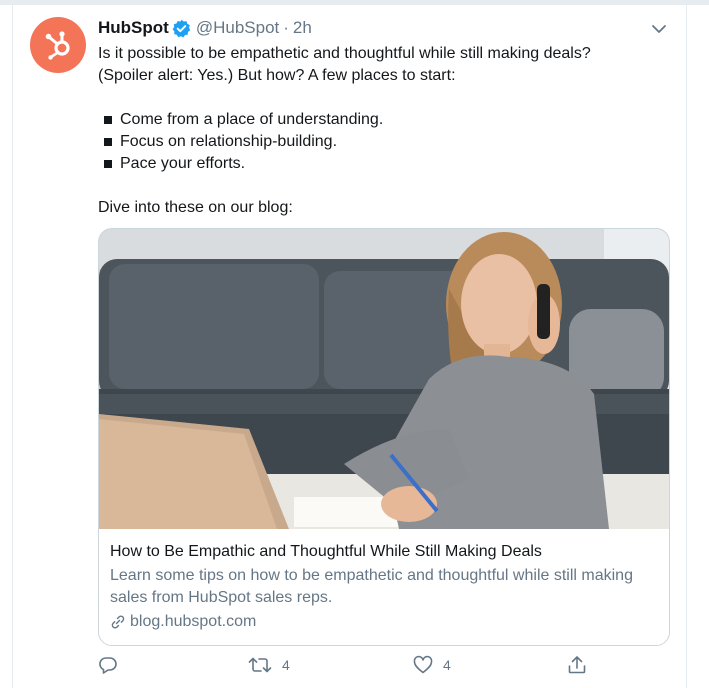 This screenshot has width=709, height=688. What do you see at coordinates (229, 141) in the screenshot?
I see `list-item-text: Focus on relationship-building.` at bounding box center [229, 141].